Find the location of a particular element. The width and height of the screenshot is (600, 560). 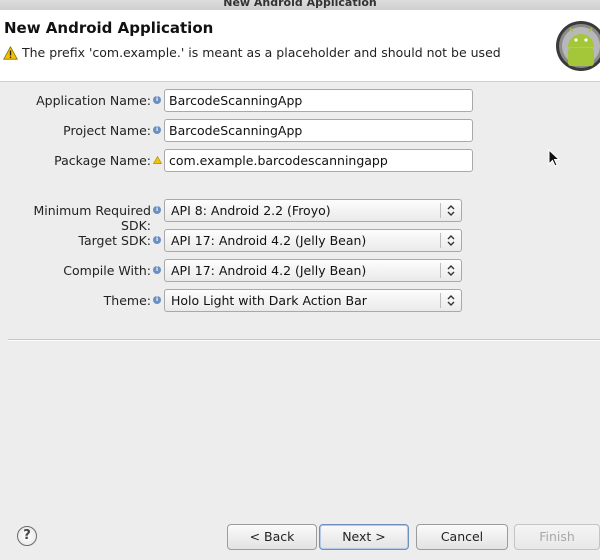

compile-with-select: API 17: Android 4.2 (Jelly Bean) is located at coordinates (313, 270).